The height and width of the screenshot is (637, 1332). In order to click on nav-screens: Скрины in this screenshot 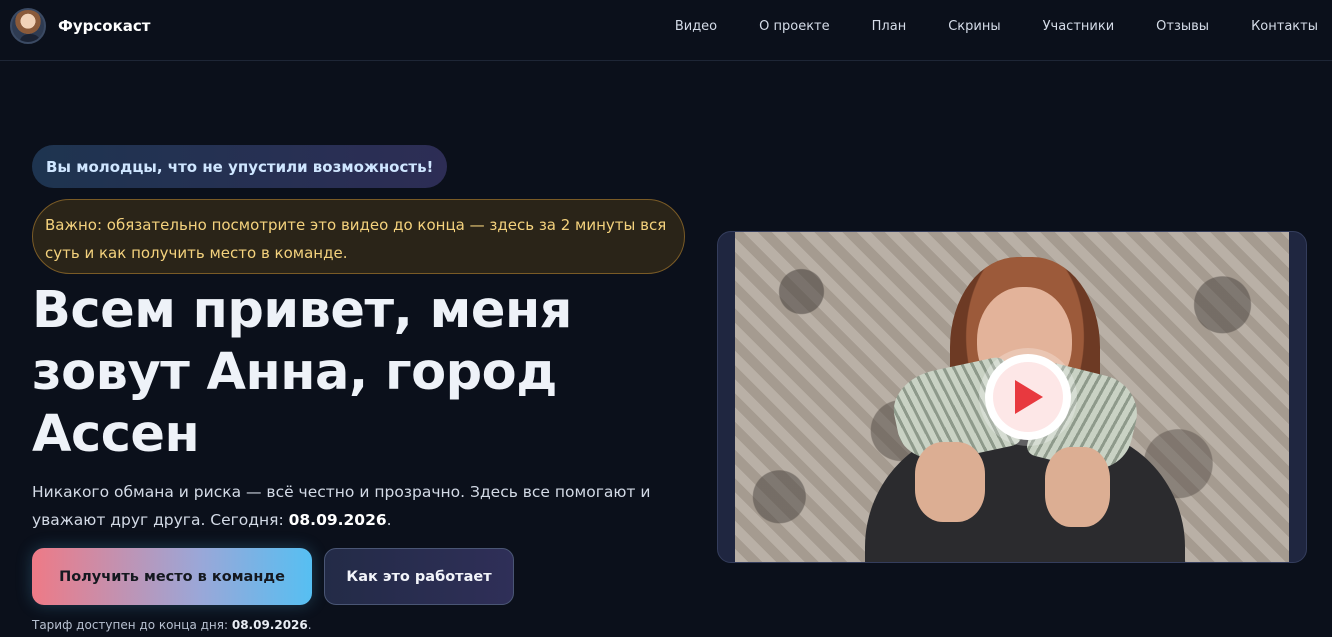, I will do `click(974, 27)`.